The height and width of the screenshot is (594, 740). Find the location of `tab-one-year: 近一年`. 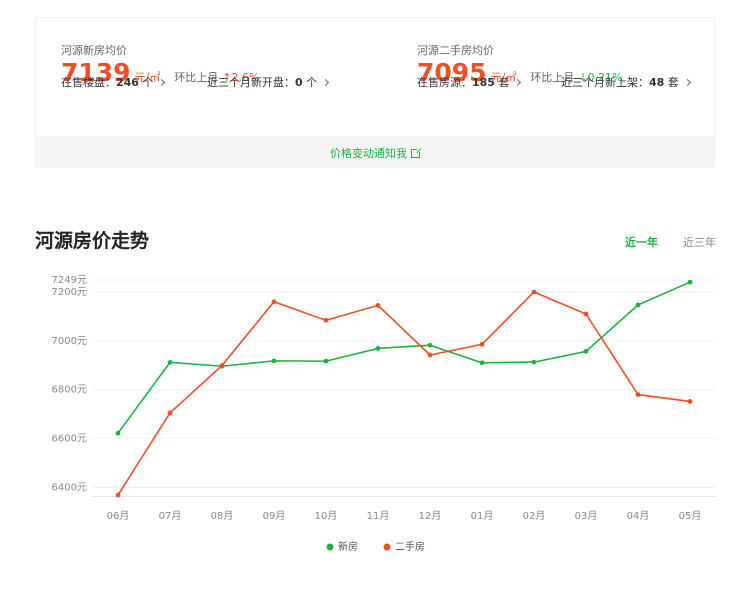

tab-one-year: 近一年 is located at coordinates (641, 242).